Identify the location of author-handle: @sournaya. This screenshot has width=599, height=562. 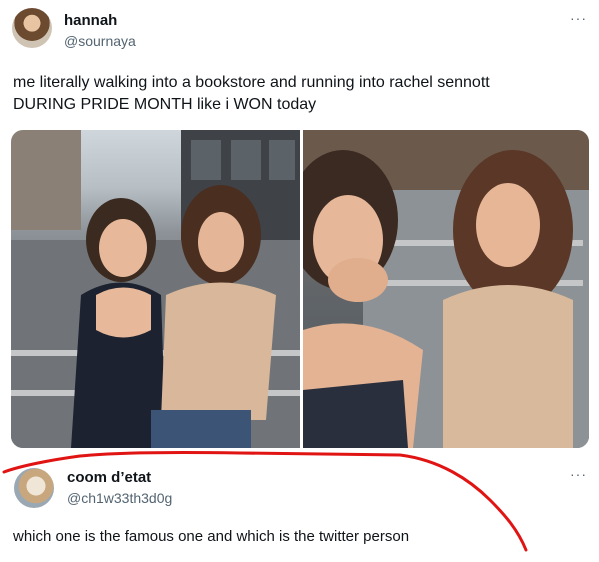
(100, 41).